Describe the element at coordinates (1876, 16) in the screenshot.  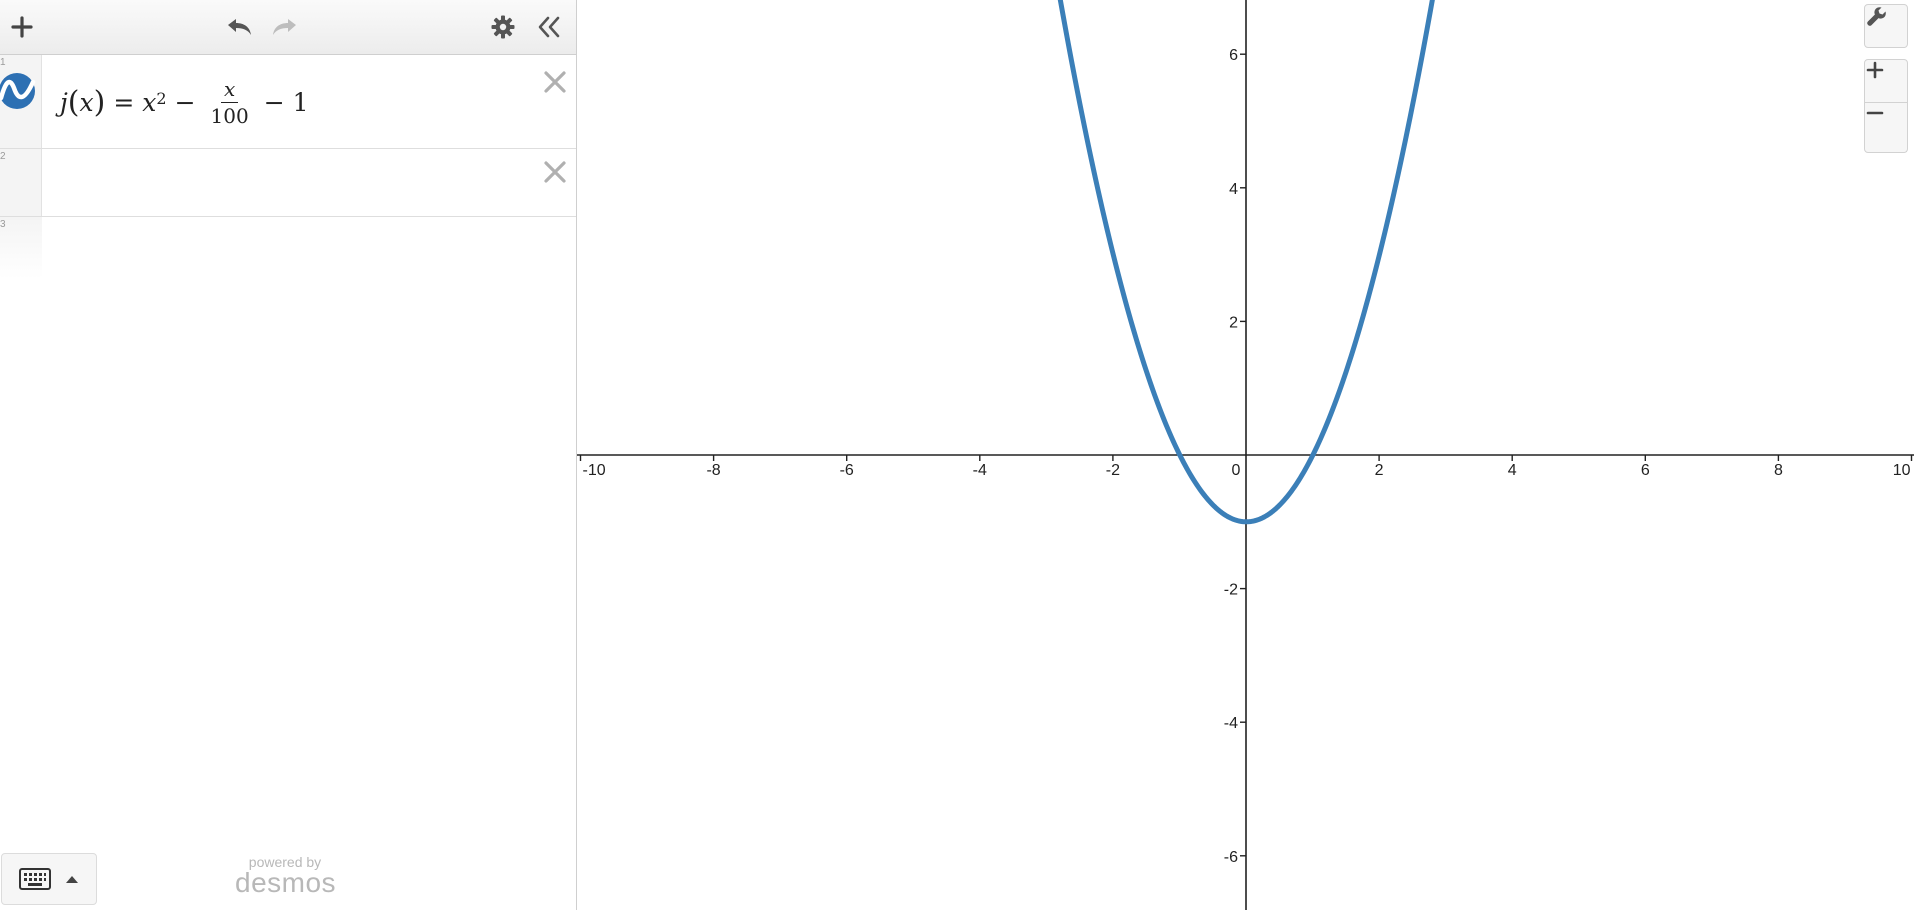
I see `wrench-icon` at that location.